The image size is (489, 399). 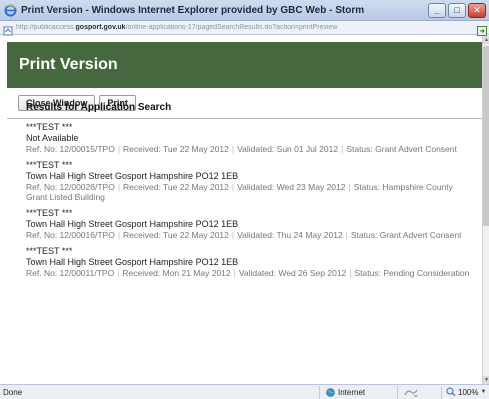 I want to click on result-ref: Ref. No: 12/00026/TPO, so click(x=70, y=187).